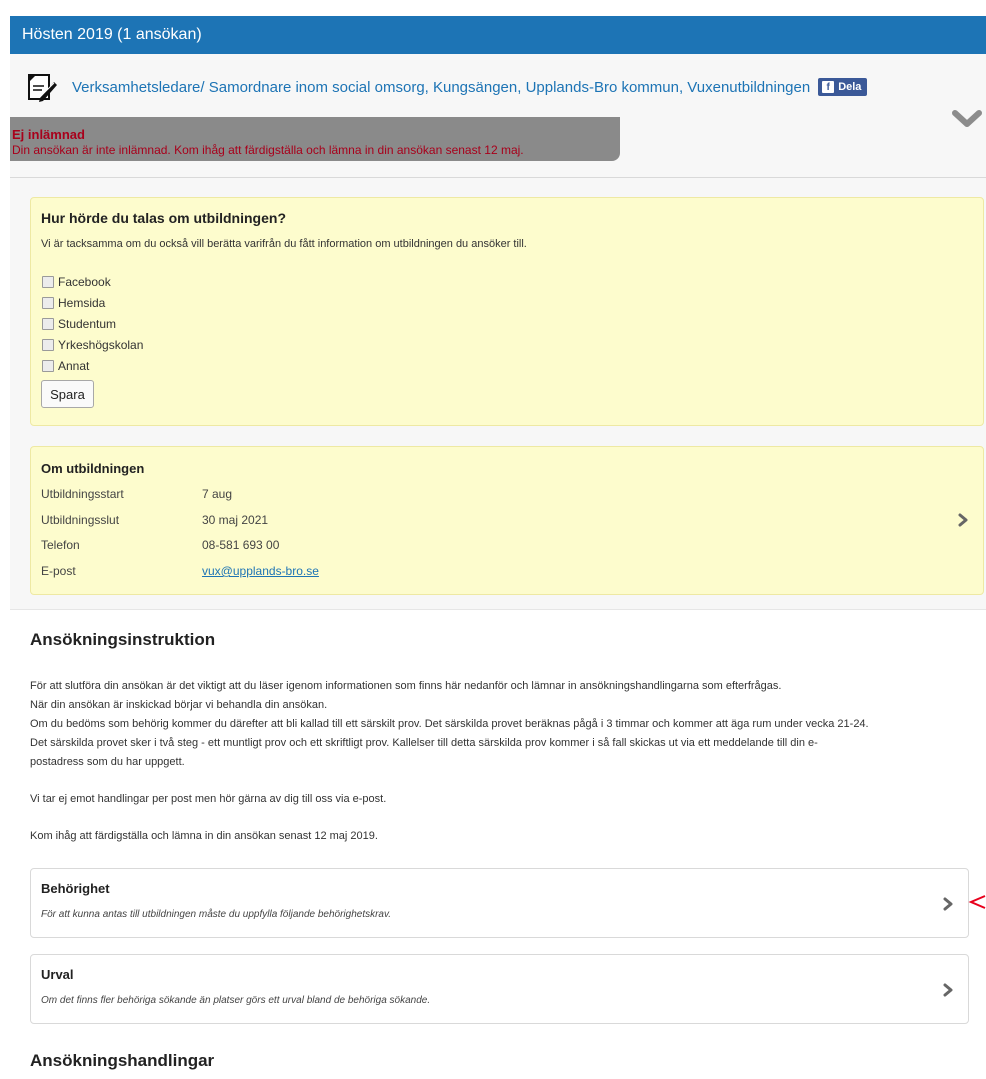 Image resolution: width=986 pixels, height=1079 pixels. What do you see at coordinates (163, 218) in the screenshot?
I see `survey-title: Hur hörde du talas om utbildningen?` at bounding box center [163, 218].